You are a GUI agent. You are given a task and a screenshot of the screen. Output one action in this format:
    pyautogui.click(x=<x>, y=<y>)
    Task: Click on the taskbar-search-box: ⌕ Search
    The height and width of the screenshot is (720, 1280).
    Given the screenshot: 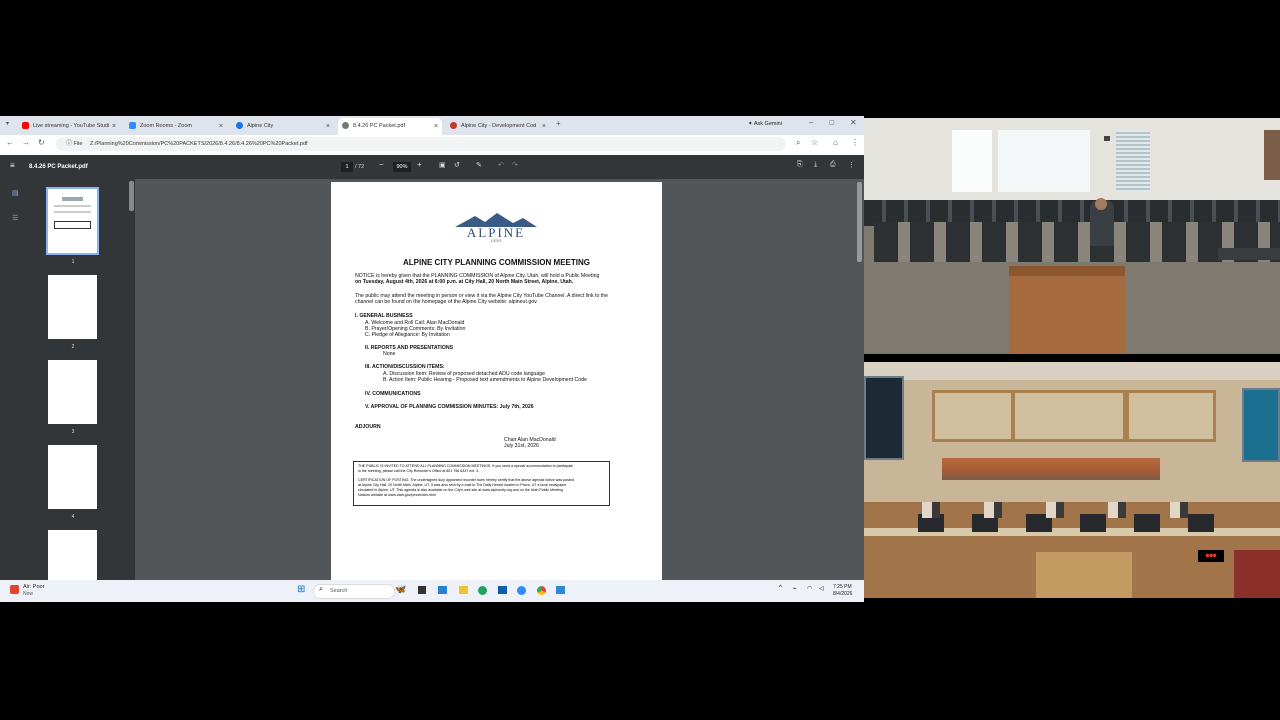 What is the action you would take?
    pyautogui.click(x=354, y=591)
    